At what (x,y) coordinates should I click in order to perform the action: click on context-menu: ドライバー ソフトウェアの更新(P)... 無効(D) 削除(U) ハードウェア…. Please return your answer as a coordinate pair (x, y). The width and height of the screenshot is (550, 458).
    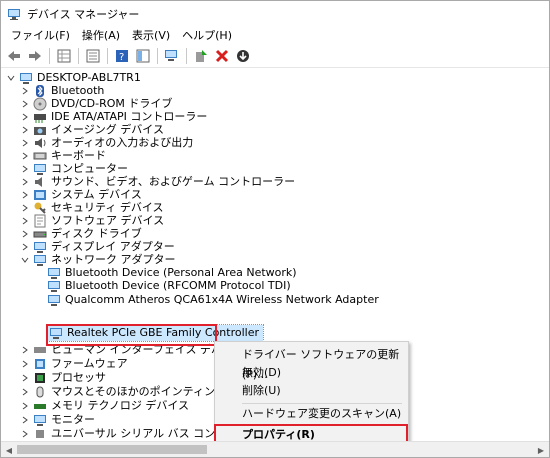
    Looking at the image, I should click on (311, 394).